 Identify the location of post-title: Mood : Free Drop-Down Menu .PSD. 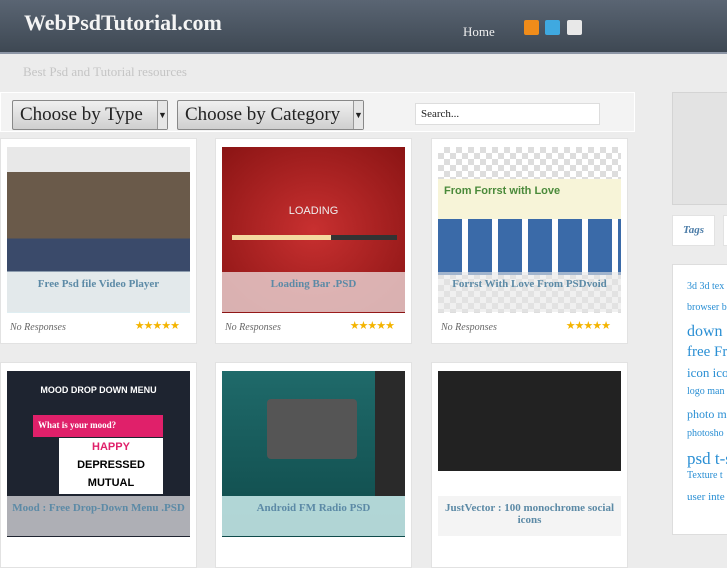
(98, 516).